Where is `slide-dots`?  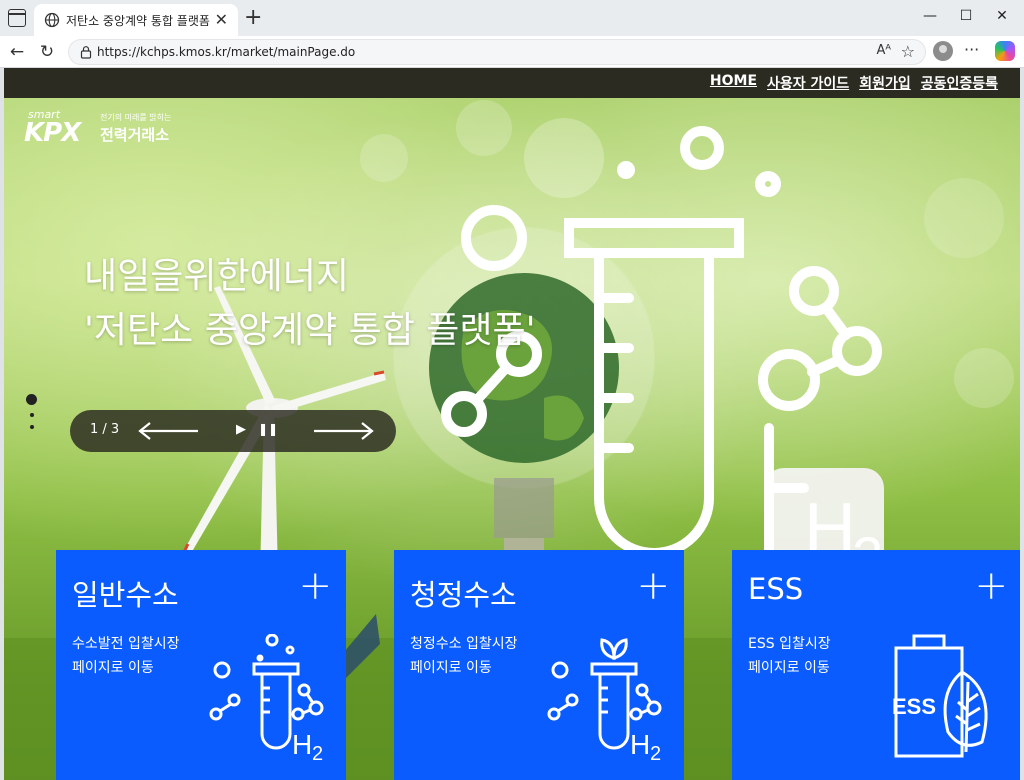 slide-dots is located at coordinates (31, 415).